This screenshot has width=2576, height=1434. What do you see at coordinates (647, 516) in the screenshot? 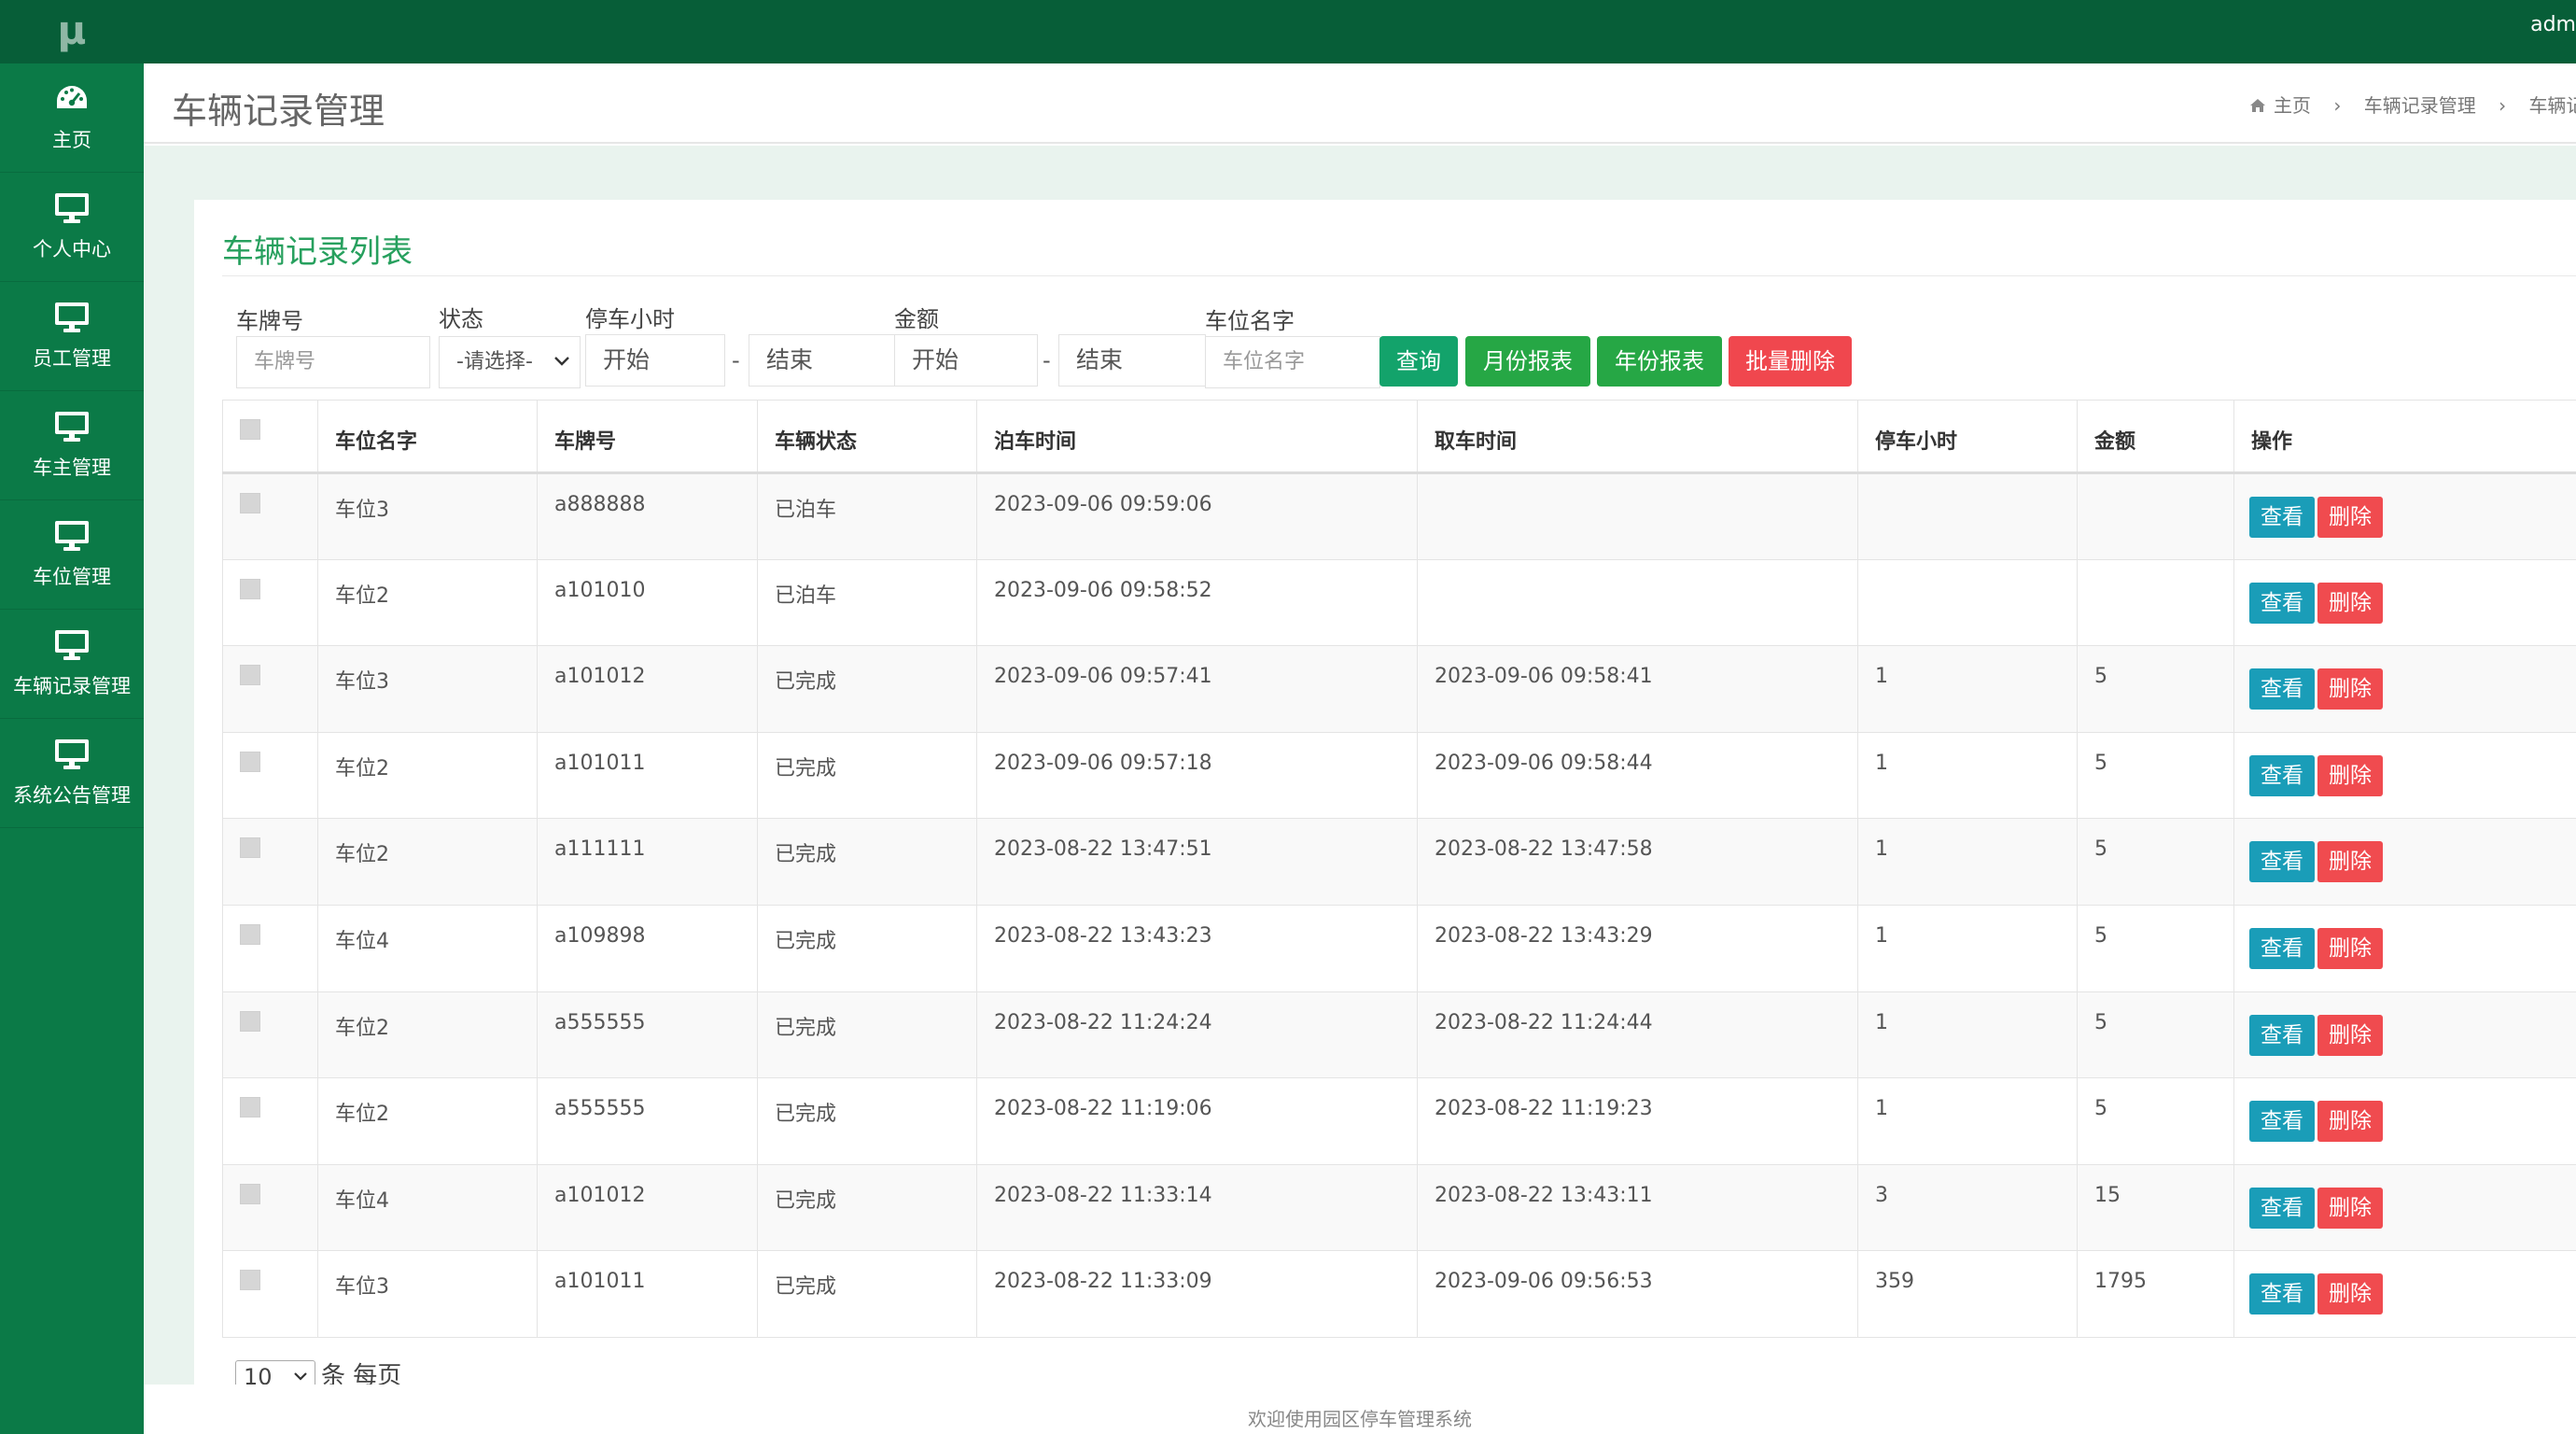
I see `cell-plate: a888888` at bounding box center [647, 516].